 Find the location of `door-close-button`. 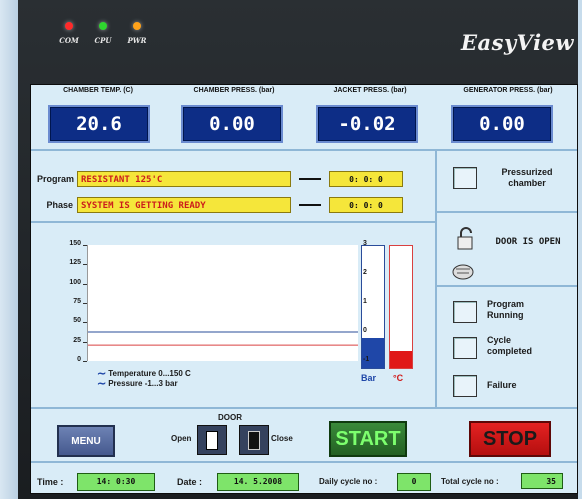

door-close-button is located at coordinates (254, 440).